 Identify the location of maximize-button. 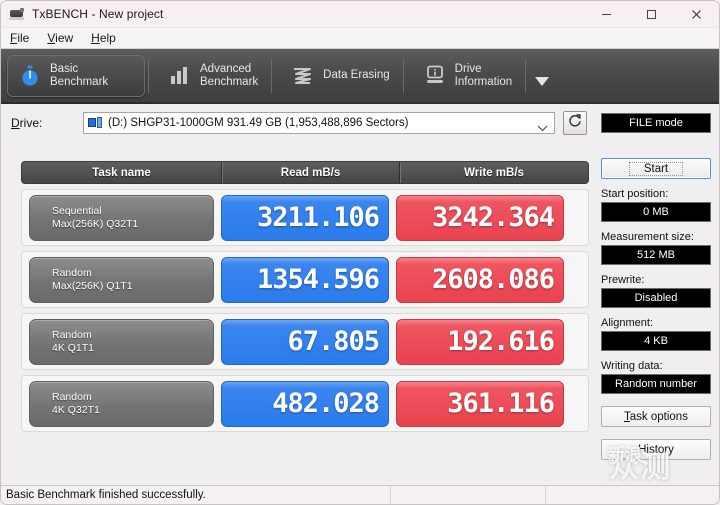
(651, 14).